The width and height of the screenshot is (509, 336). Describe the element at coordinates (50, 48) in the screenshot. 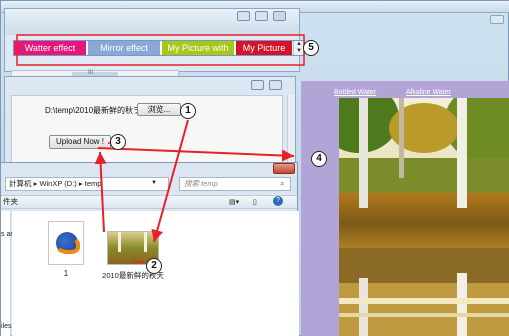

I see `tab-watter-effect: Watter effect` at that location.